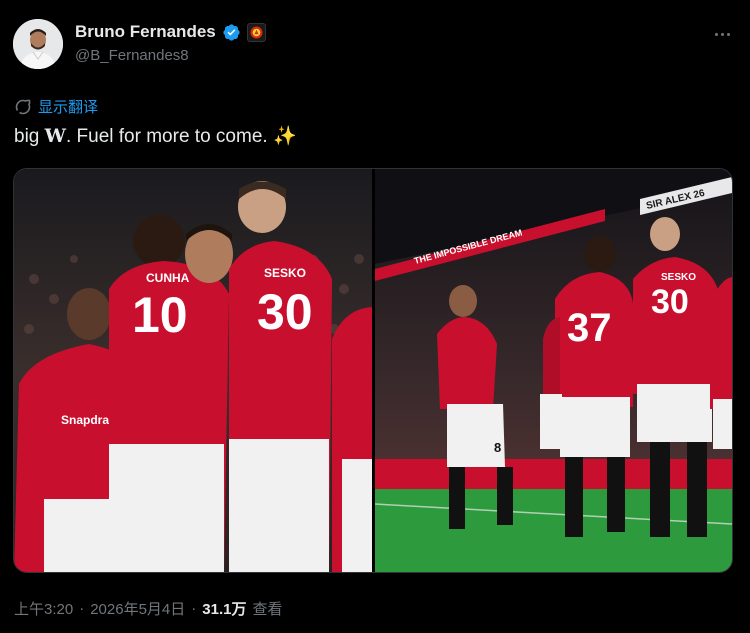 The height and width of the screenshot is (633, 750). What do you see at coordinates (285, 273) in the screenshot?
I see `shirt-name-sesko: SESKO` at bounding box center [285, 273].